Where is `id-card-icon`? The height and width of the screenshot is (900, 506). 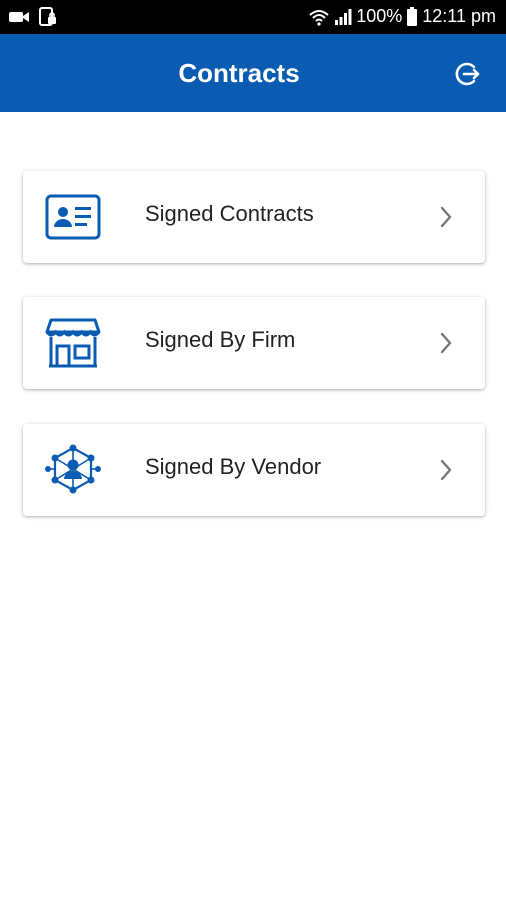
id-card-icon is located at coordinates (73, 217).